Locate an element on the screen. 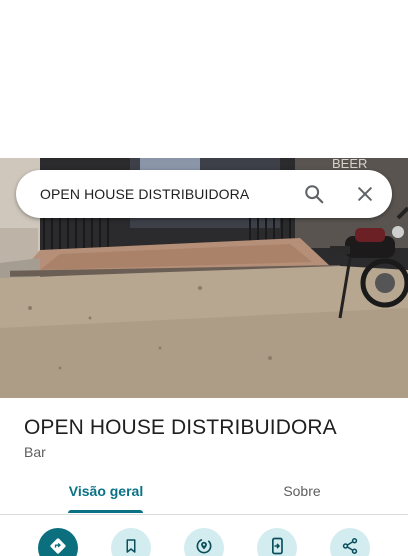 The width and height of the screenshot is (408, 556). directions-button is located at coordinates (58, 542).